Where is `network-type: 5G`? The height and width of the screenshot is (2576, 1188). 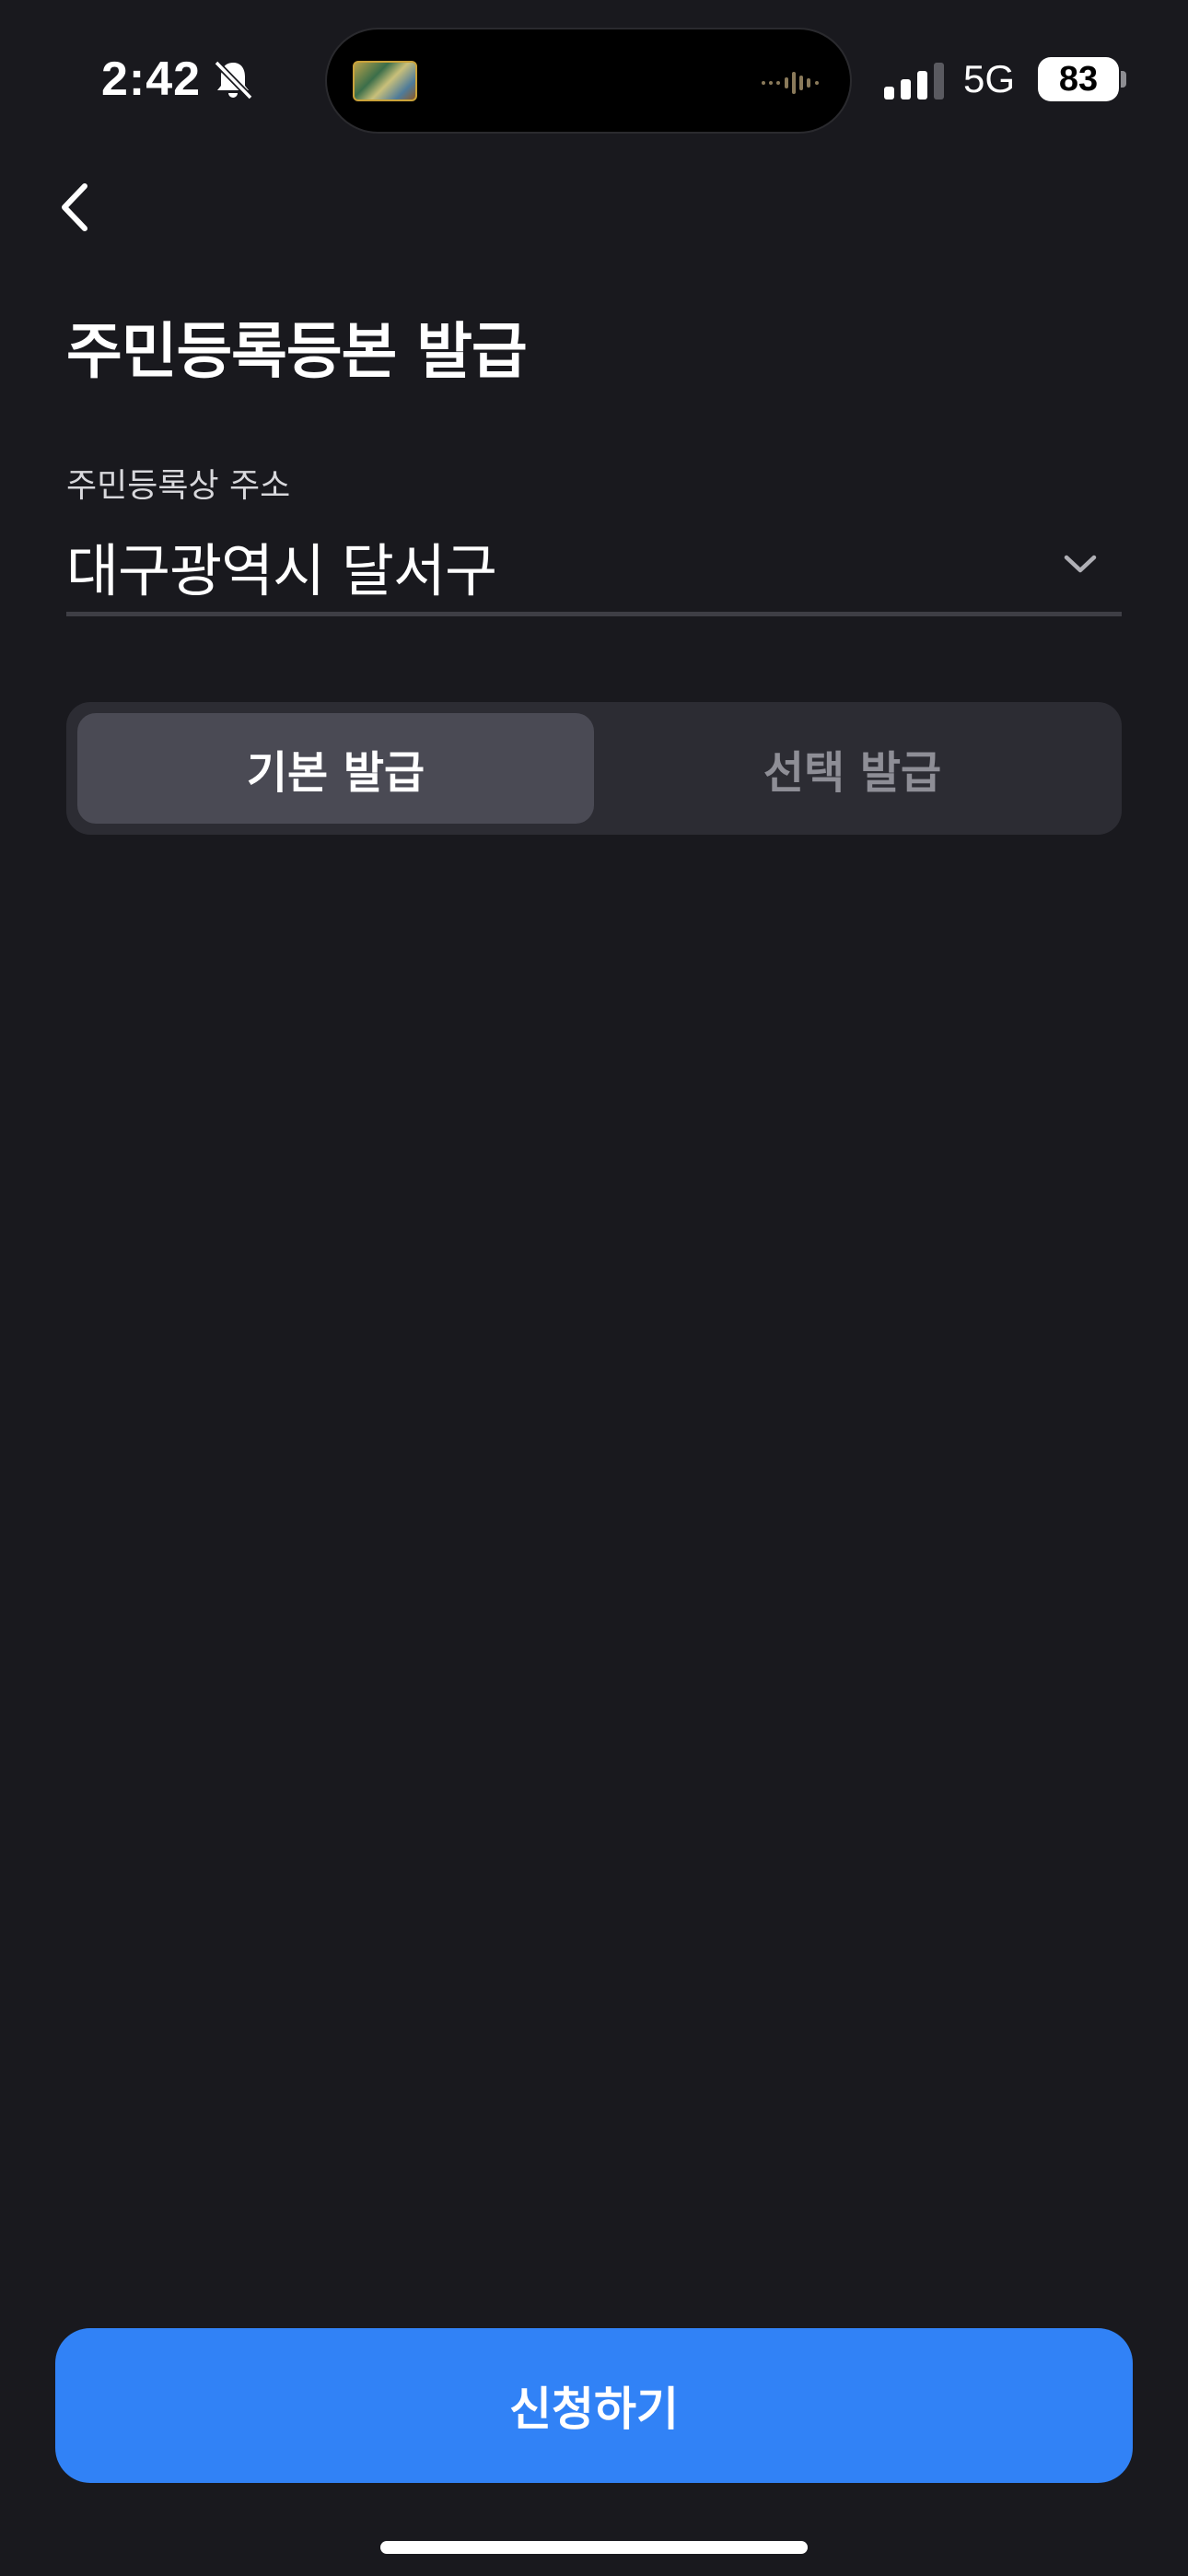
network-type: 5G is located at coordinates (989, 78).